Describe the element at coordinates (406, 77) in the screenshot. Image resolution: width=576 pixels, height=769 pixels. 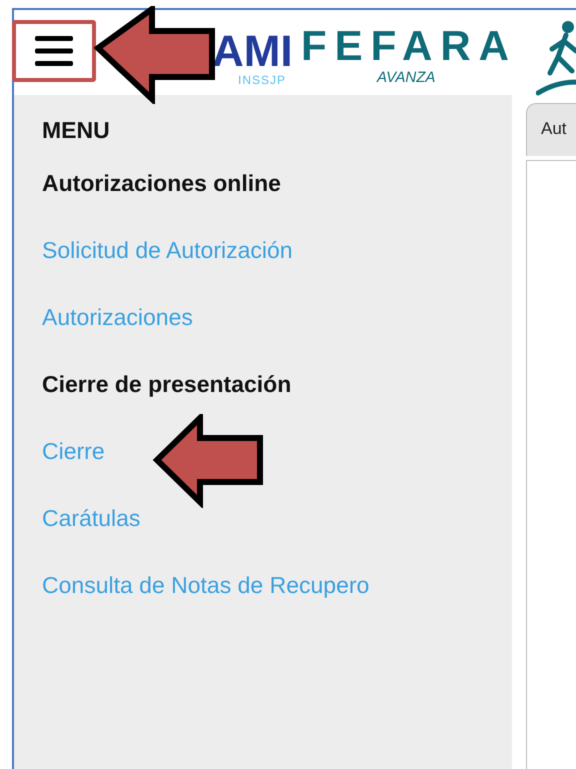
I see `logo-subtitle: AVANZA` at that location.